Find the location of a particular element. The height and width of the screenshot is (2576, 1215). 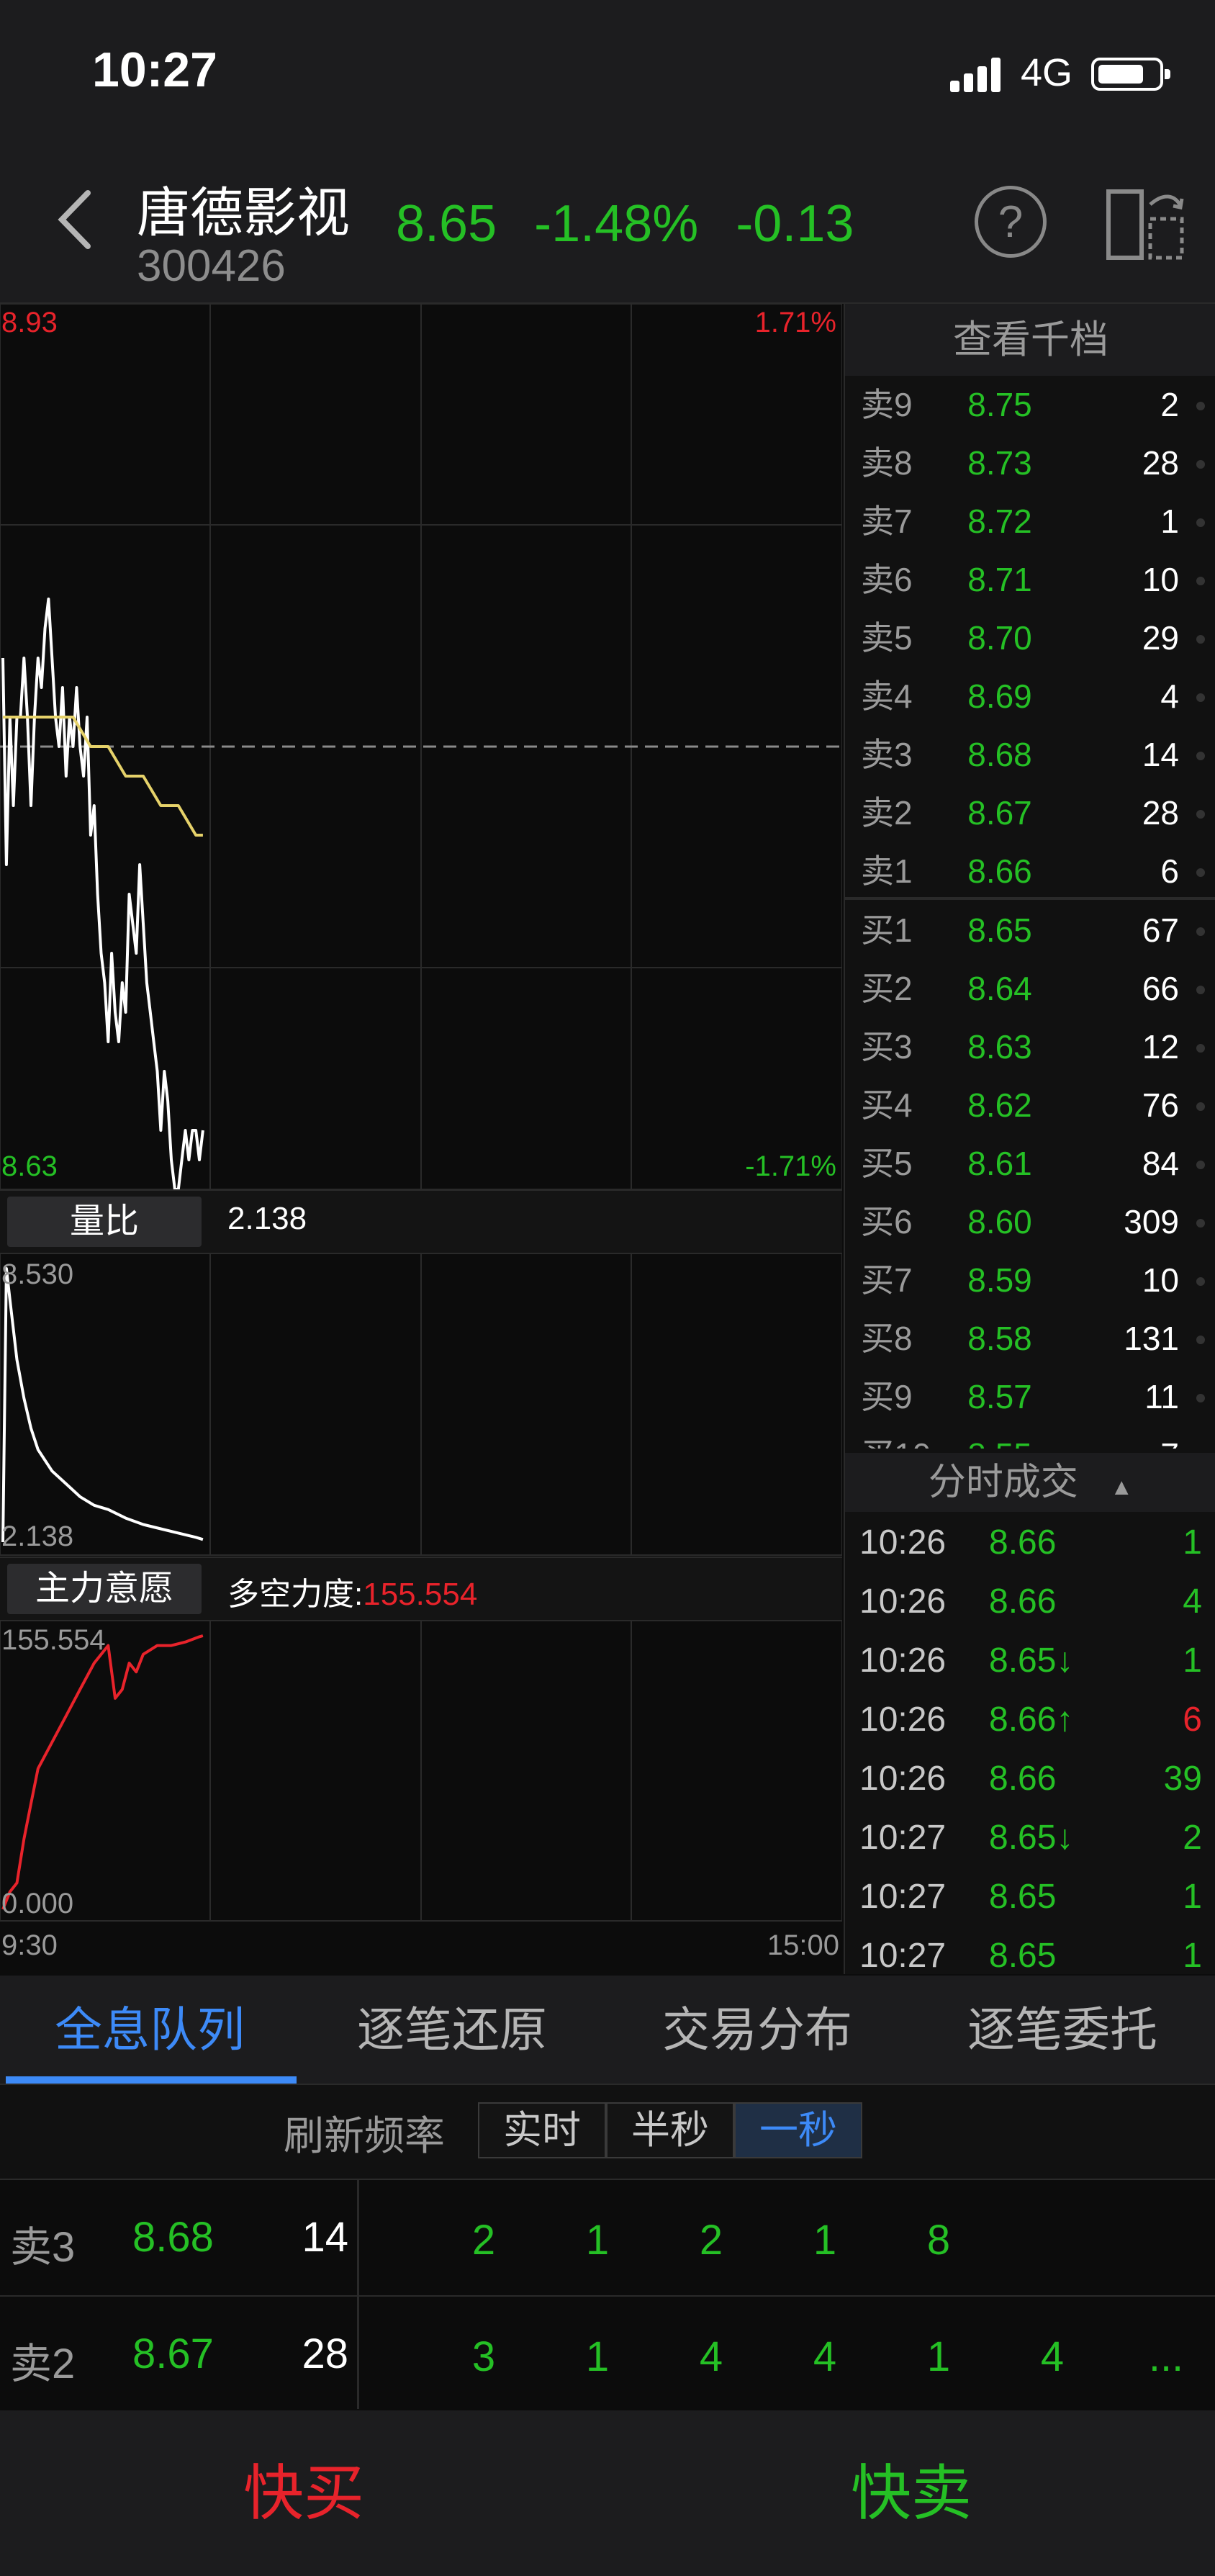

change-amount: -0.13 is located at coordinates (795, 224).